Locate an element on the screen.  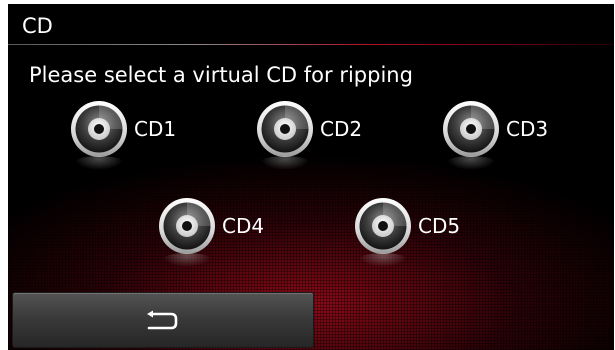
cd4-label: CD4 is located at coordinates (243, 226).